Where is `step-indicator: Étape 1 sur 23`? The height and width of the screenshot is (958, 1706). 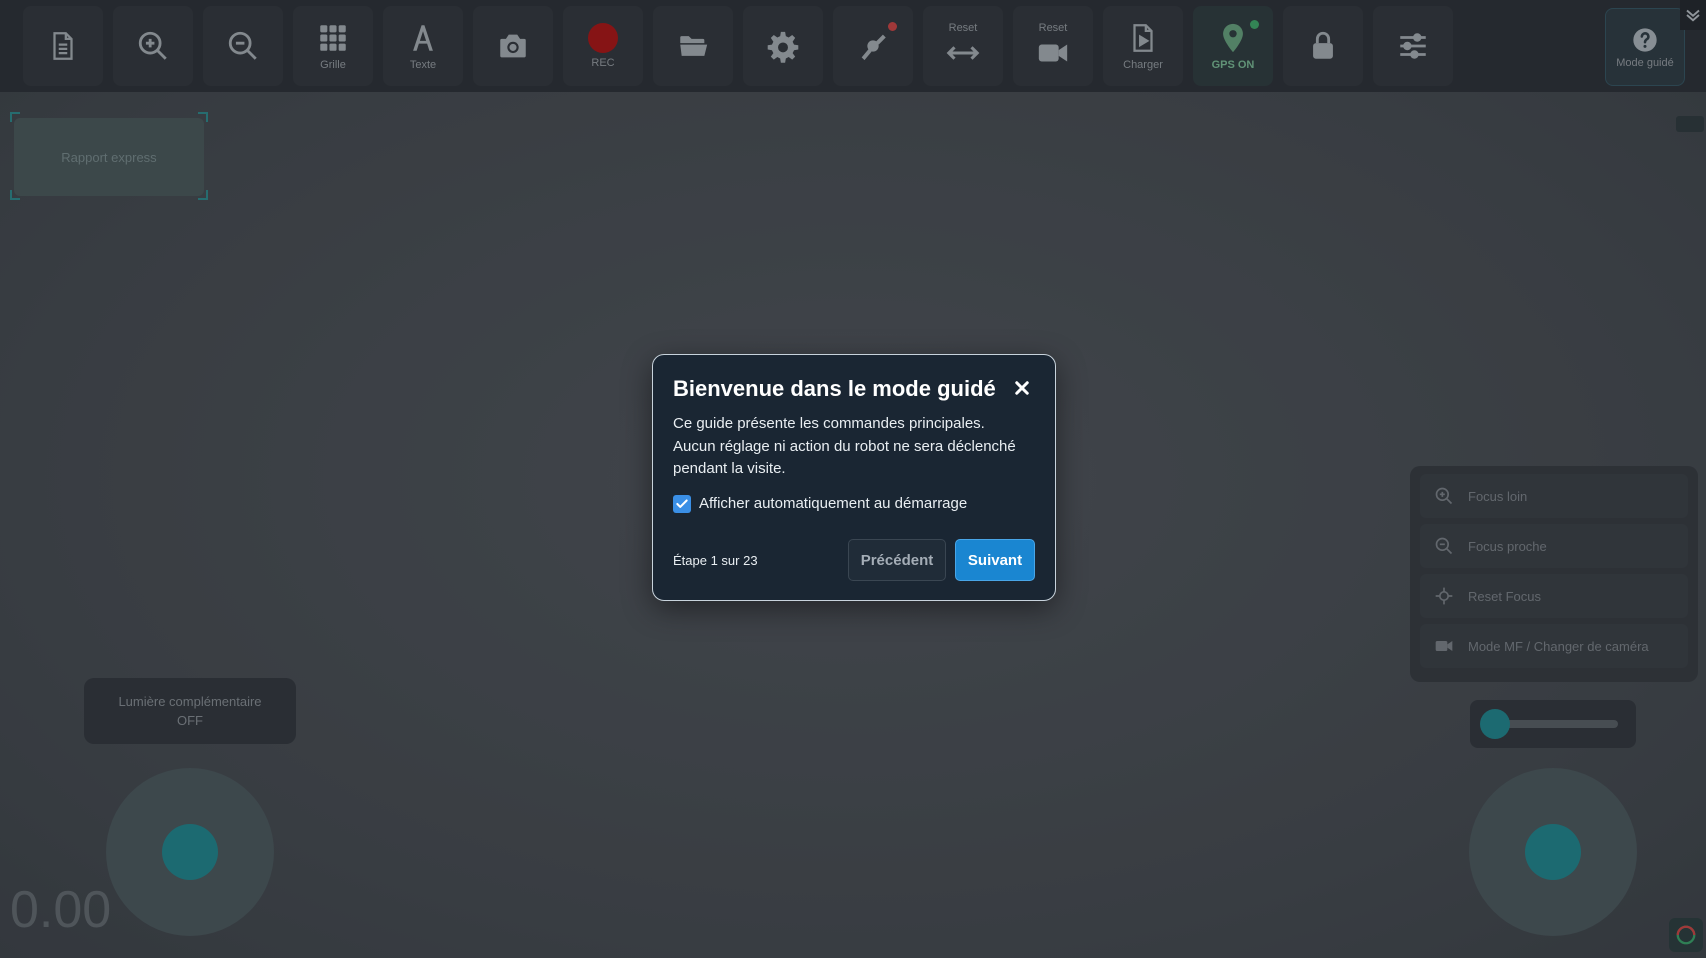 step-indicator: Étape 1 sur 23 is located at coordinates (715, 560).